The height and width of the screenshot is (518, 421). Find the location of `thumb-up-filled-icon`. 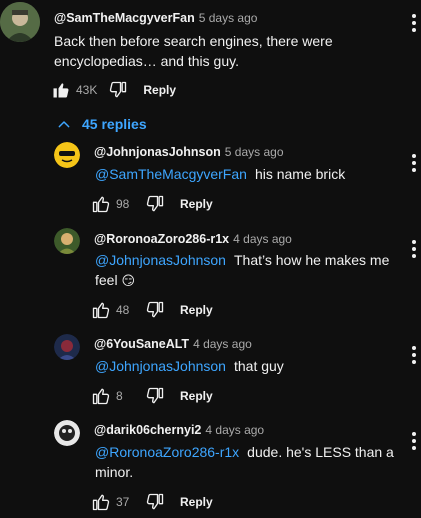

thumb-up-filled-icon is located at coordinates (61, 90).